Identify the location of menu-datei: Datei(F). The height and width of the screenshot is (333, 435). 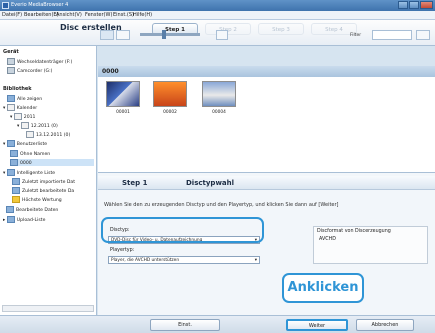
(12, 15).